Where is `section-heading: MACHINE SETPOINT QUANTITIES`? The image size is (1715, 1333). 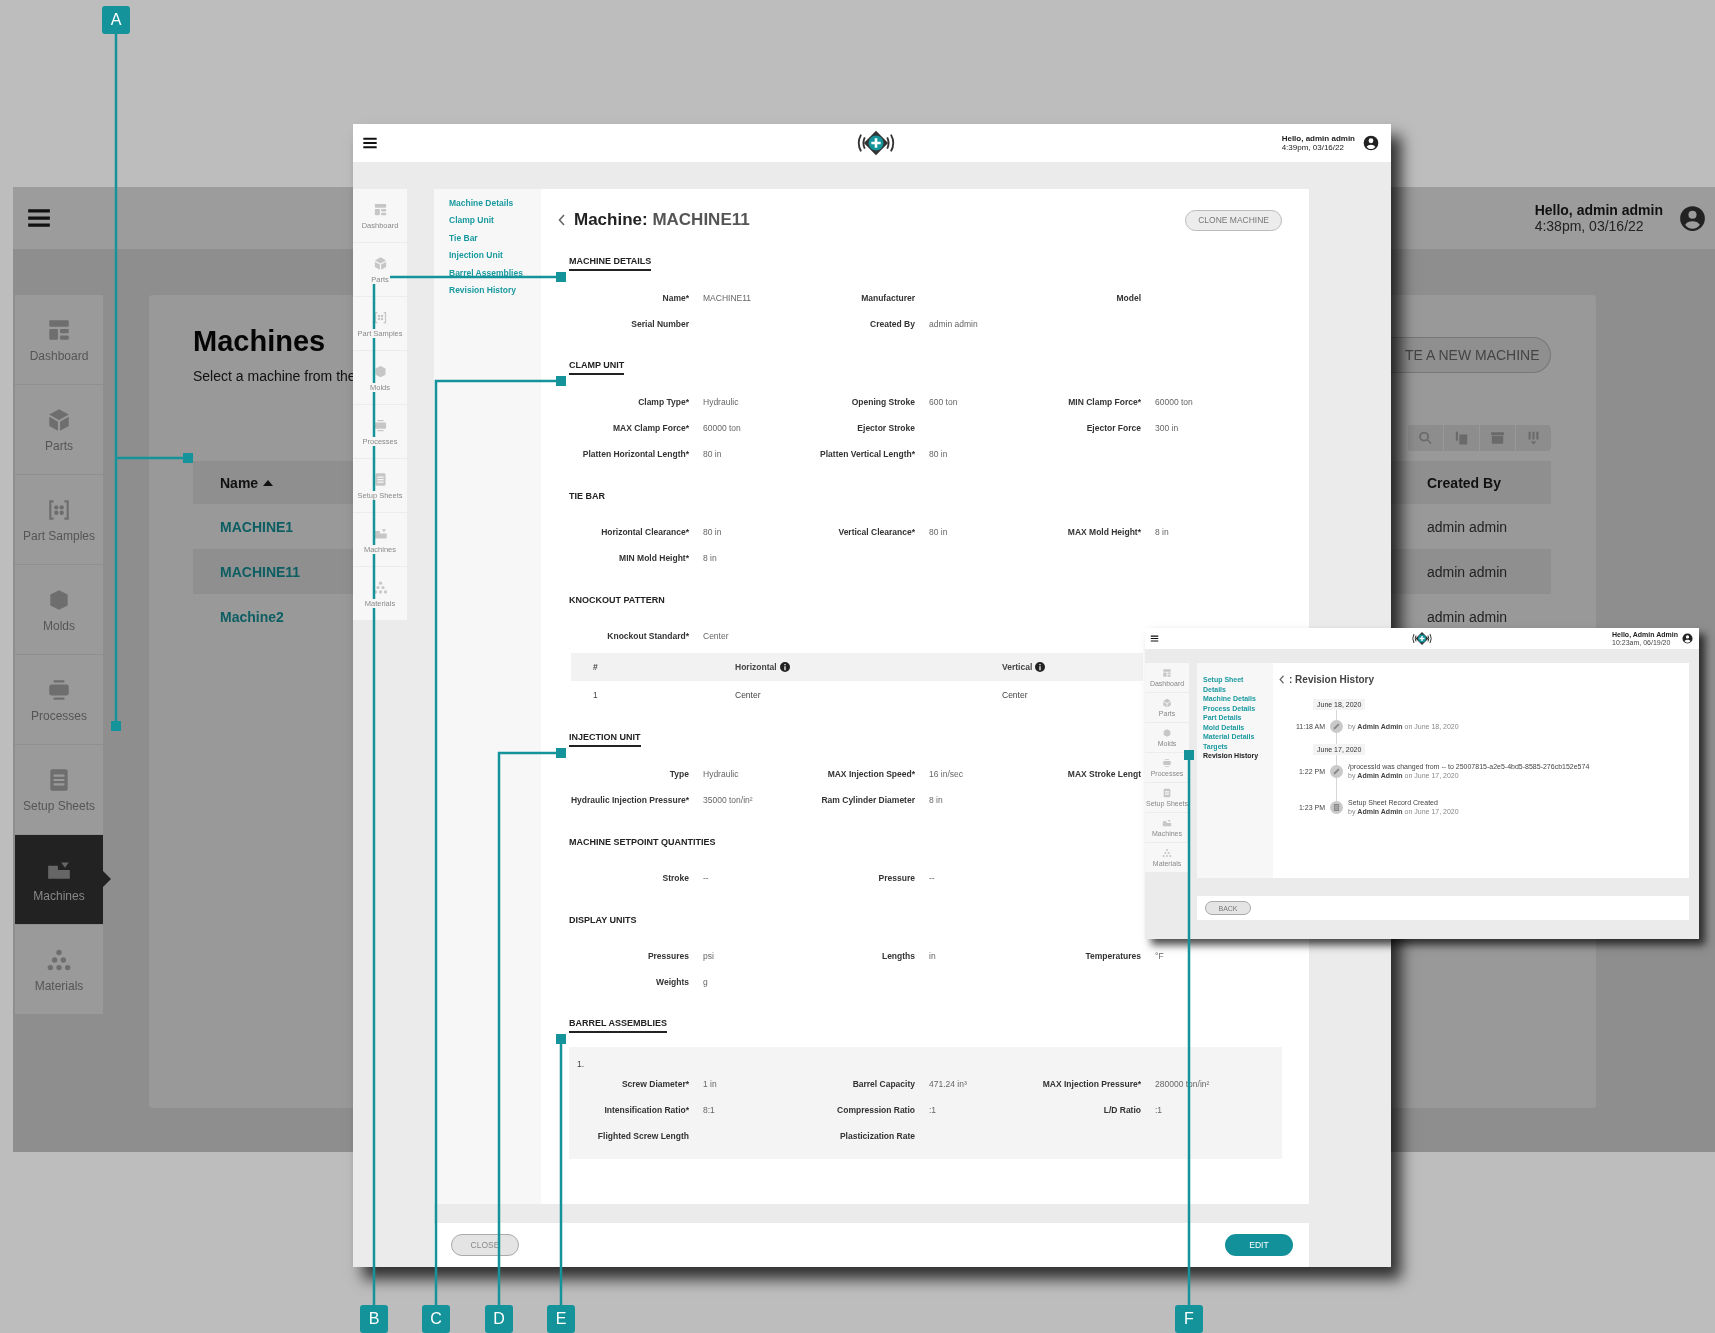 section-heading: MACHINE SETPOINT QUANTITIES is located at coordinates (642, 842).